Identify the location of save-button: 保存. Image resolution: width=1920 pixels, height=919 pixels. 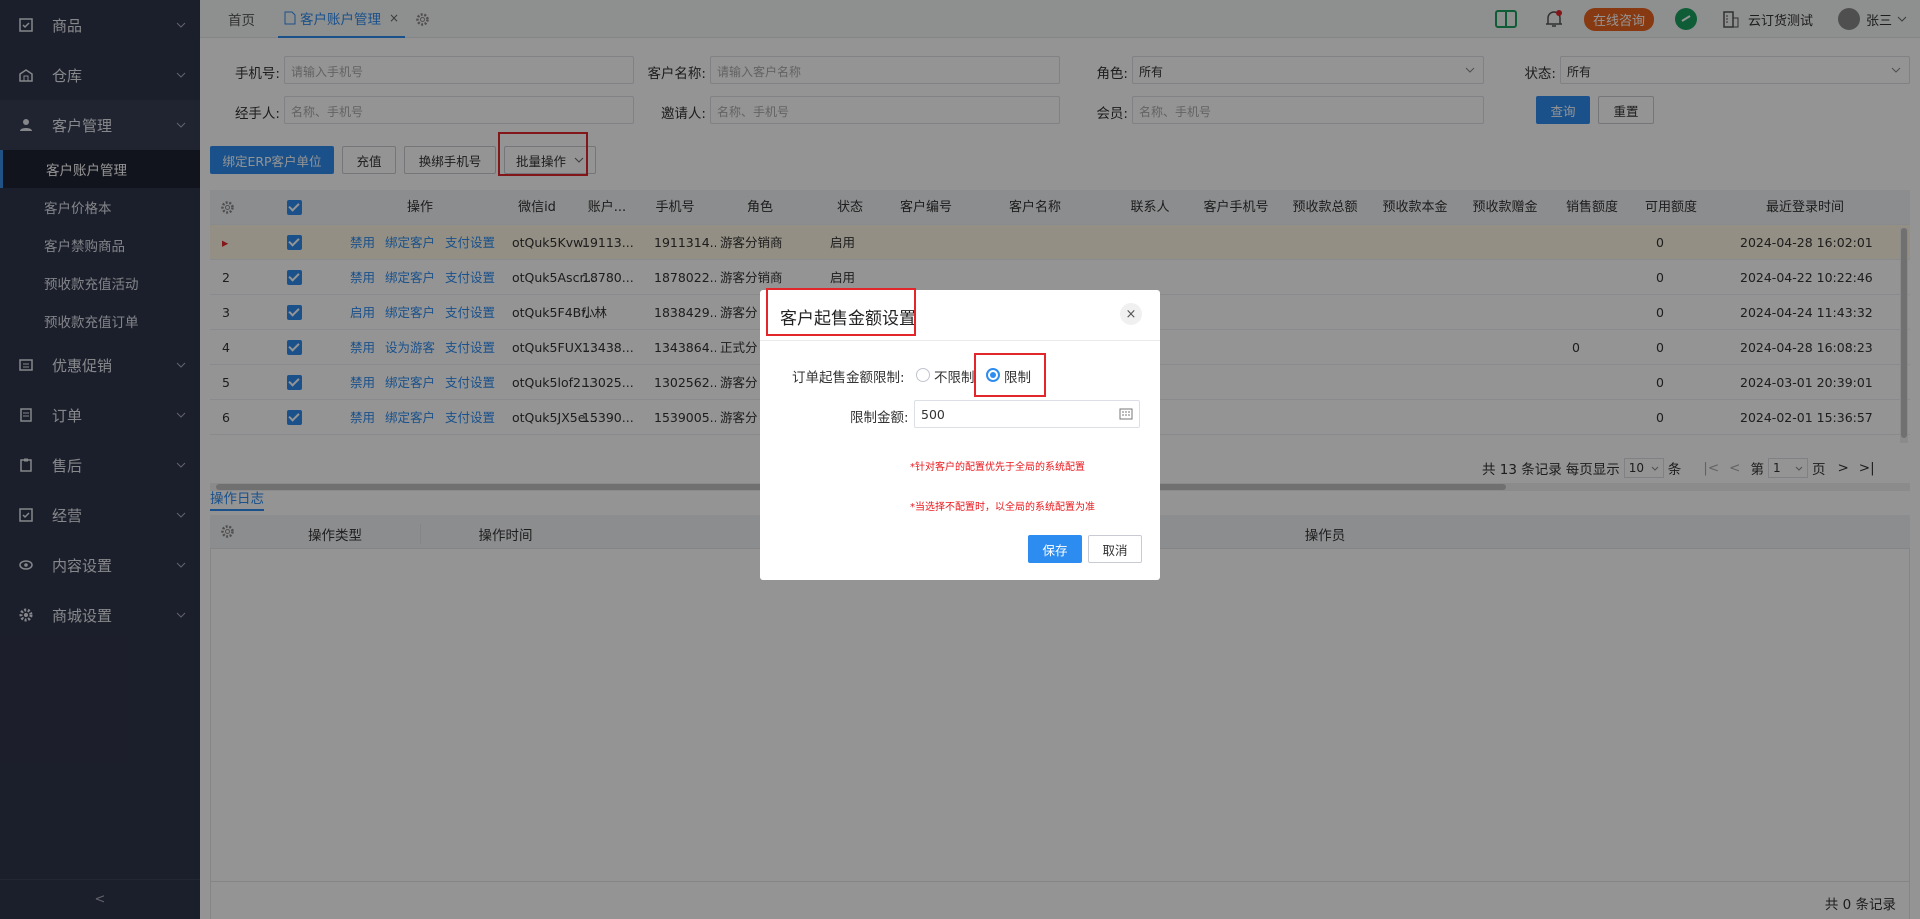
(1055, 549).